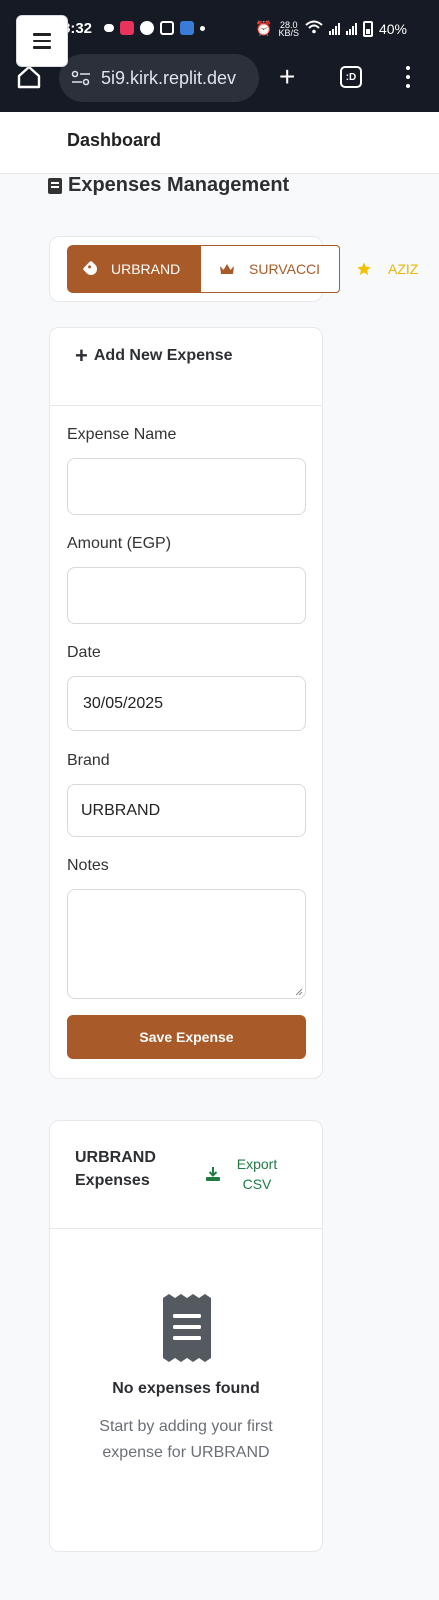 The width and height of the screenshot is (439, 1600). Describe the element at coordinates (364, 268) in the screenshot. I see `star-icon` at that location.